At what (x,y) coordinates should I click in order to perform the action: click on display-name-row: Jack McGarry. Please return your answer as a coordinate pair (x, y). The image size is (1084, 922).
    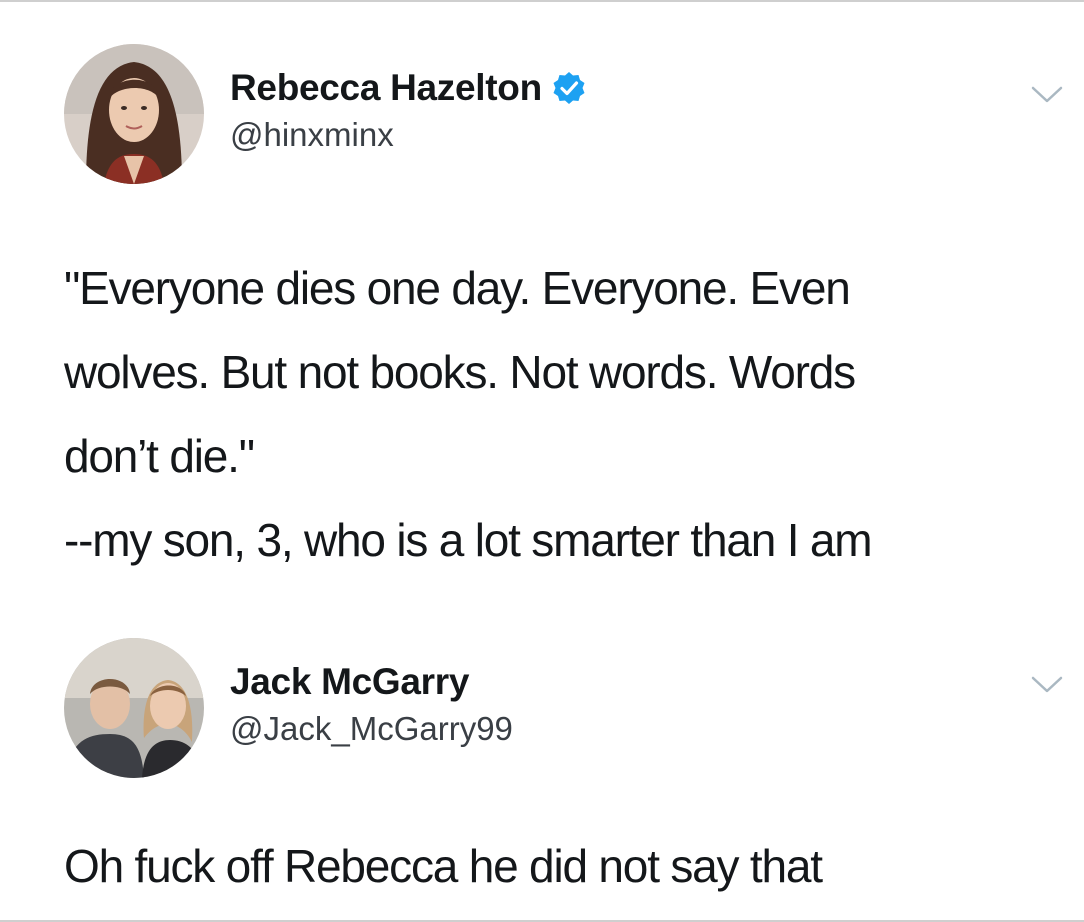
    Looking at the image, I should click on (371, 682).